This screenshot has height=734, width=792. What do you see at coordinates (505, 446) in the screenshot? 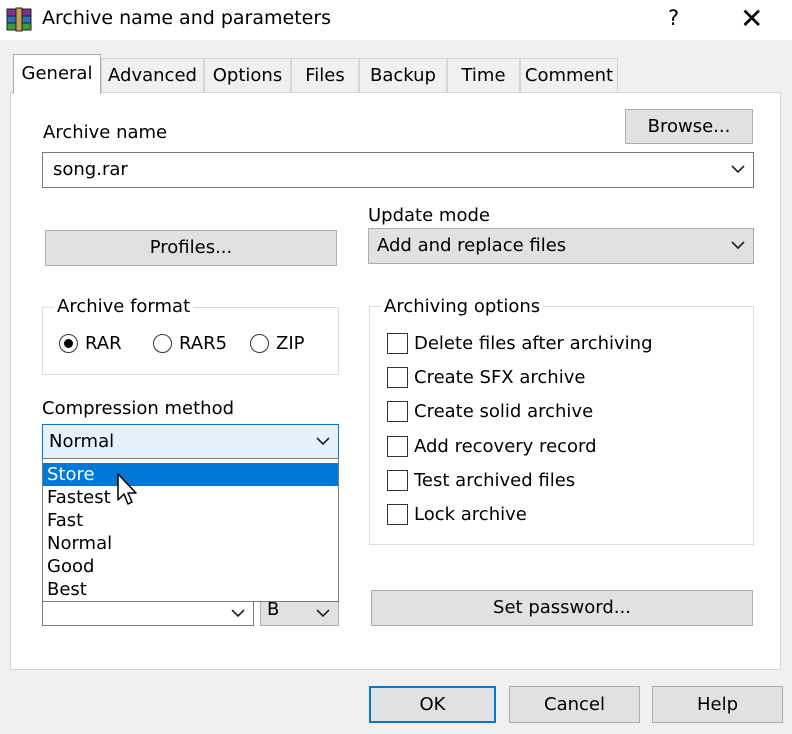
I see `recovery-record-label: Add recovery record` at bounding box center [505, 446].